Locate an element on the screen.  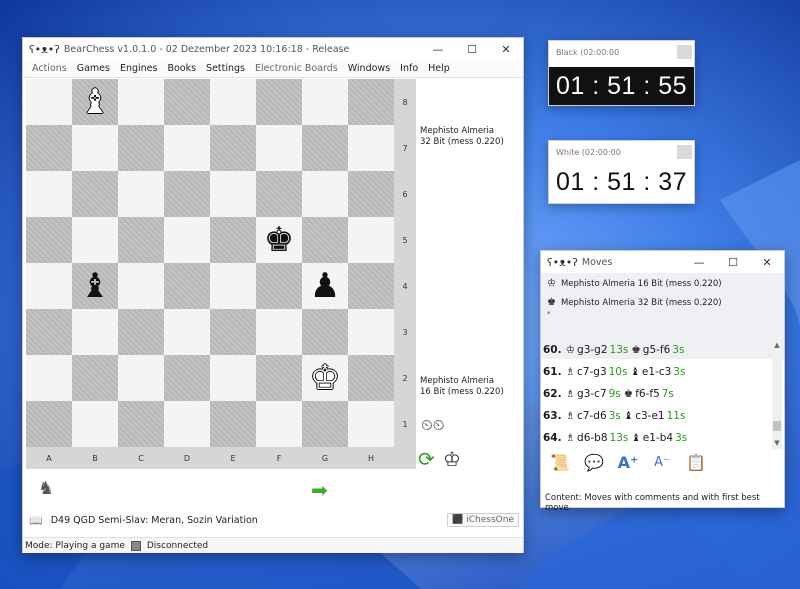
square-g4: ♟ is located at coordinates (325, 286).